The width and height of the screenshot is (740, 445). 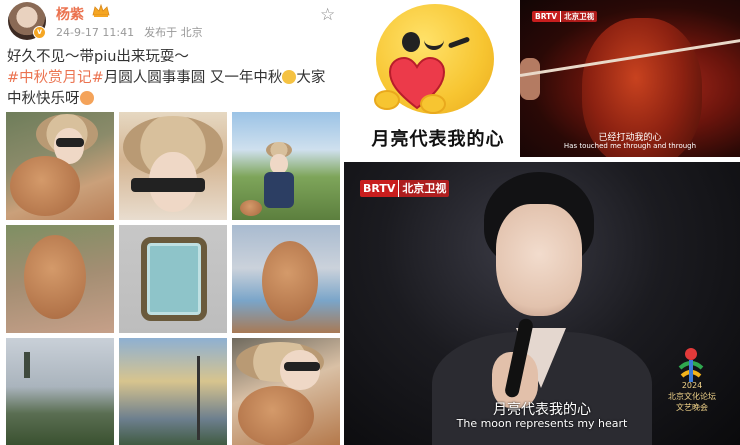 I want to click on face-shape, so click(x=279, y=164).